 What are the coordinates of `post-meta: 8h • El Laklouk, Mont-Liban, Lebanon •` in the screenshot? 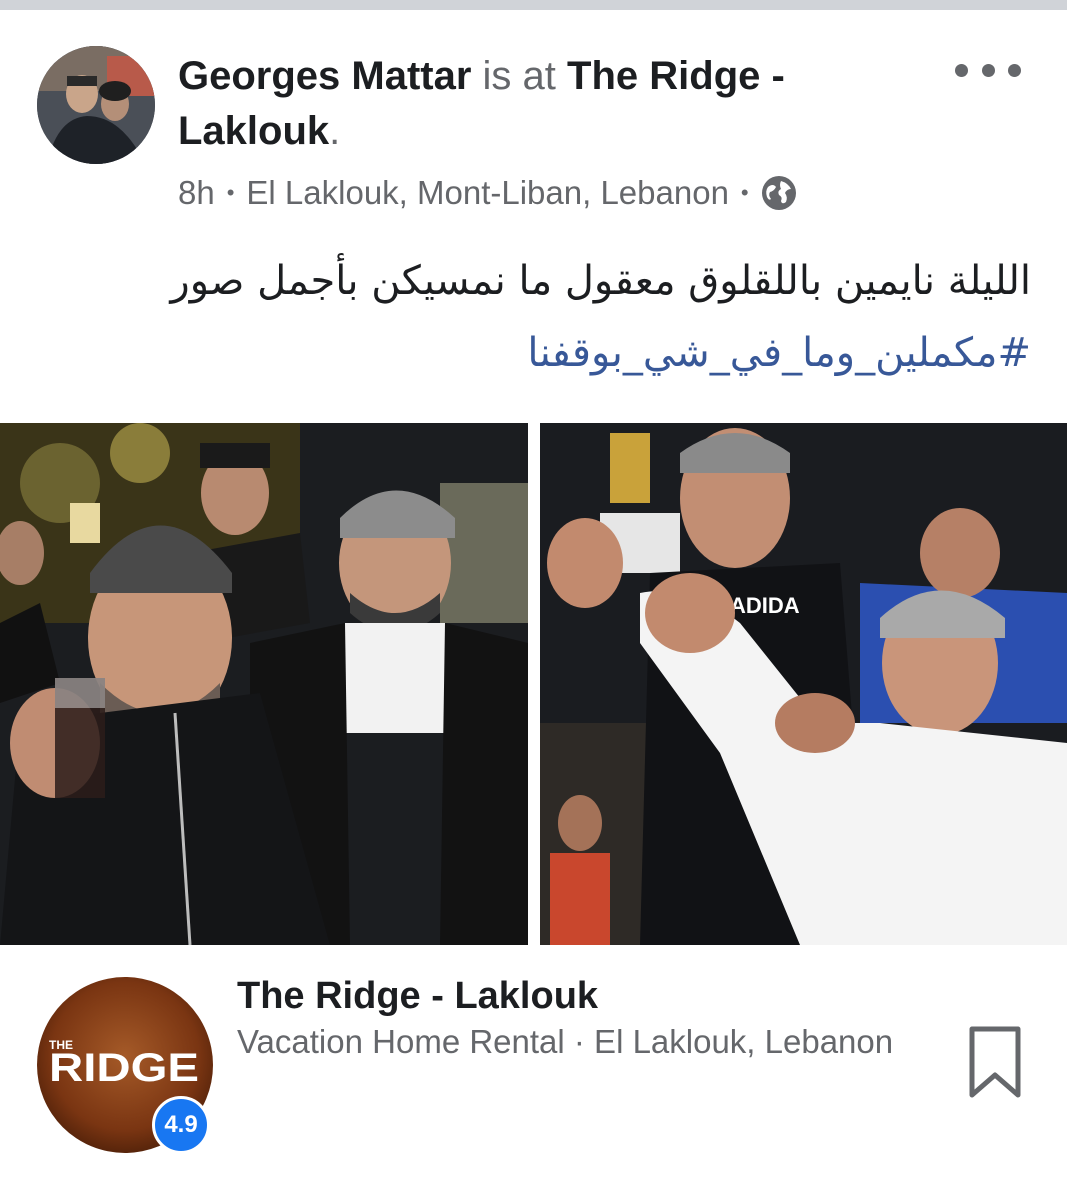 It's located at (487, 193).